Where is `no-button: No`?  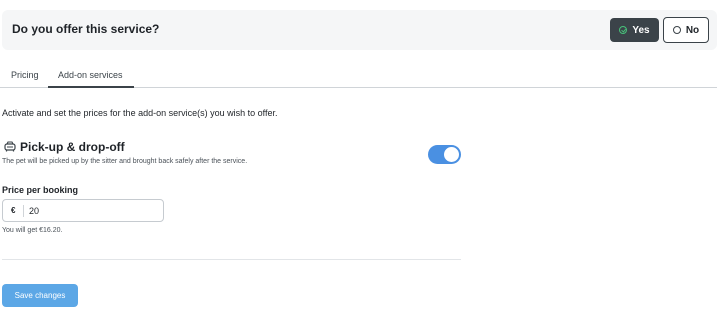
no-button: No is located at coordinates (686, 30).